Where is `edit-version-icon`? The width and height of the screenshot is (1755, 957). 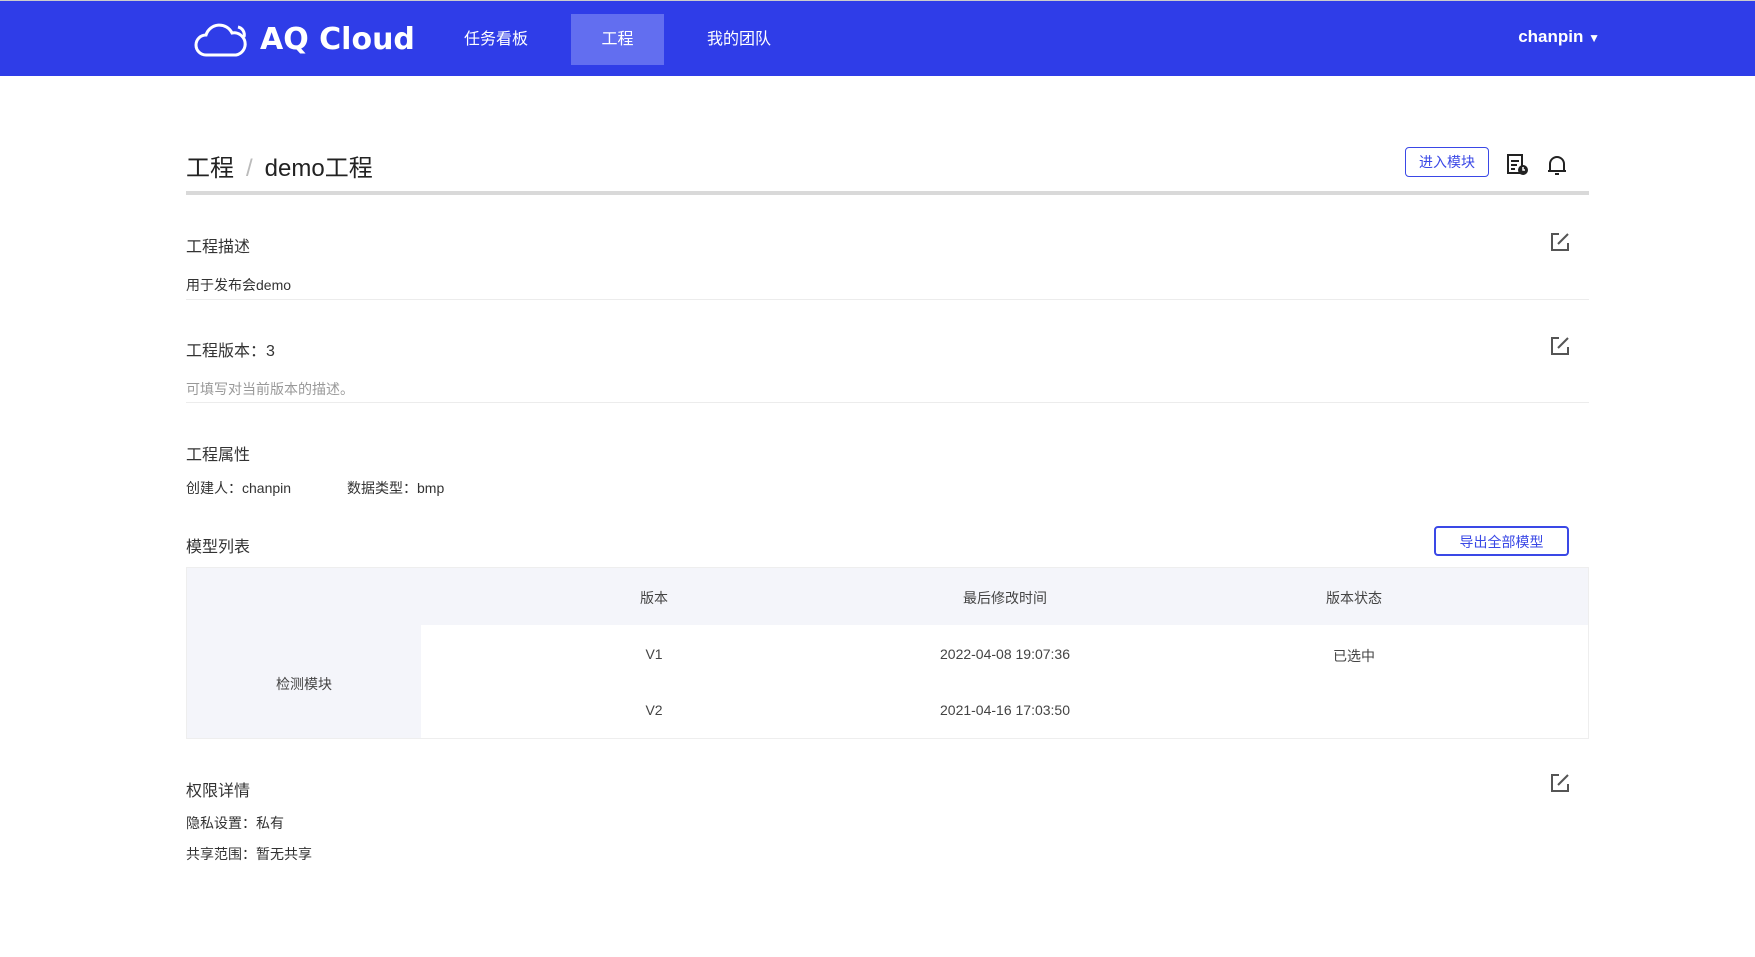
edit-version-icon is located at coordinates (1560, 346).